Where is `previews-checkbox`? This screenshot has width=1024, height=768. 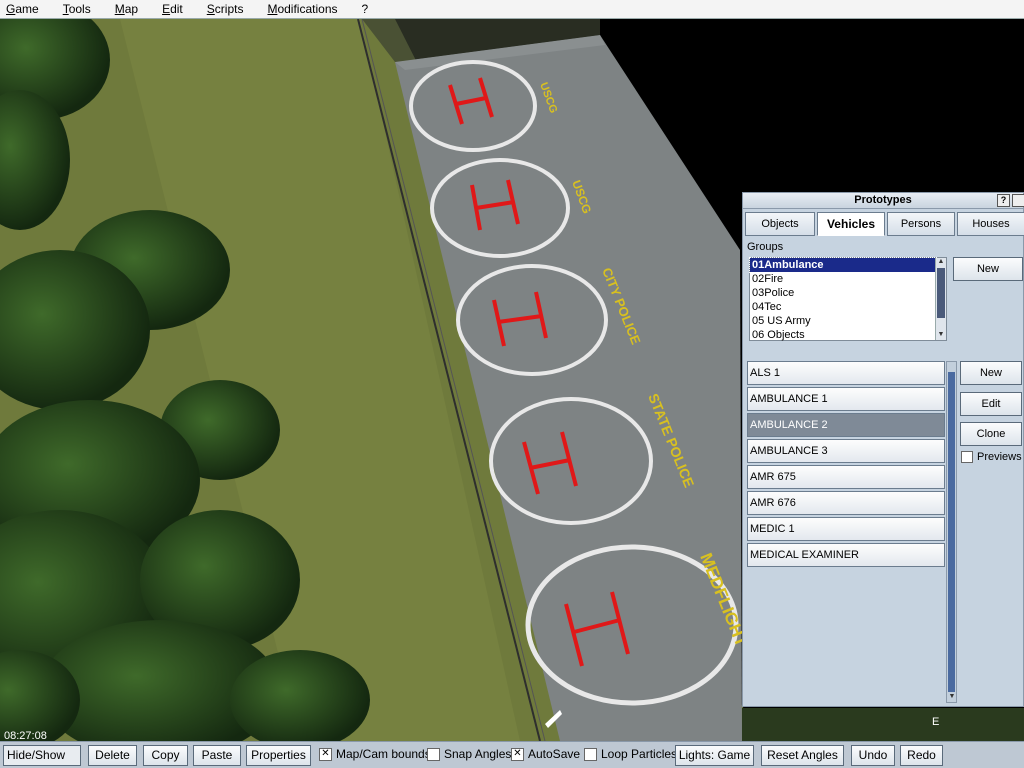
previews-checkbox is located at coordinates (967, 457).